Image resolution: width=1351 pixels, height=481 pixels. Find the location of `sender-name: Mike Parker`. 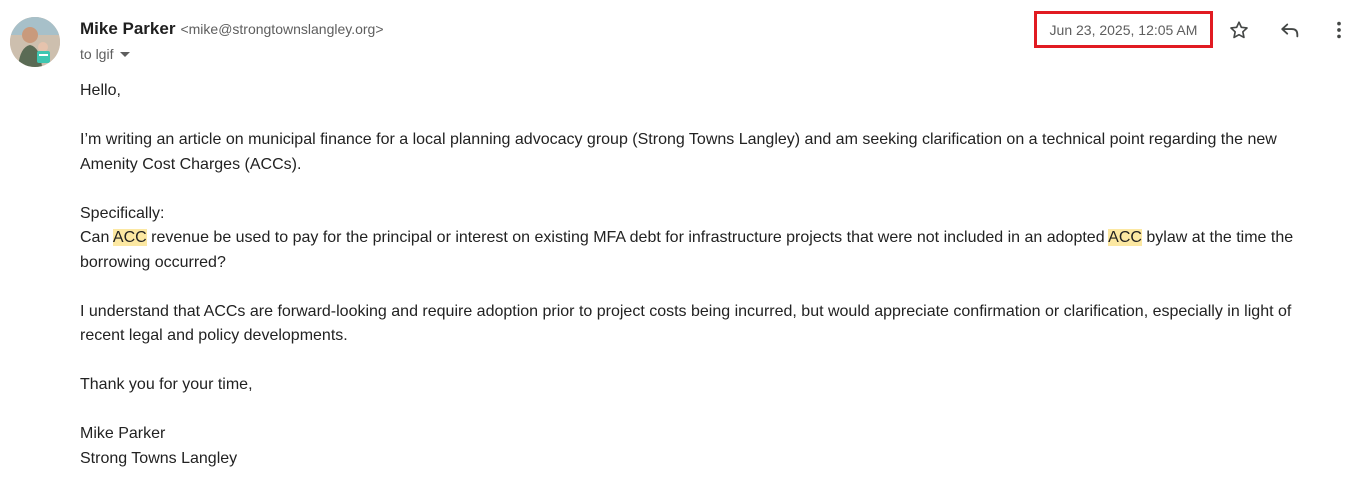

sender-name: Mike Parker is located at coordinates (127, 29).